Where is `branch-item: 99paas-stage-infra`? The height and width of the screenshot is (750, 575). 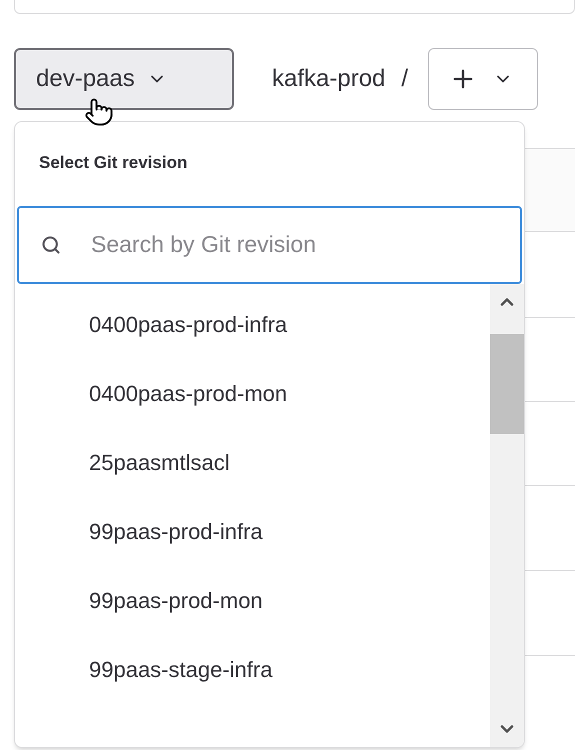 branch-item: 99paas-stage-infra is located at coordinates (252, 687).